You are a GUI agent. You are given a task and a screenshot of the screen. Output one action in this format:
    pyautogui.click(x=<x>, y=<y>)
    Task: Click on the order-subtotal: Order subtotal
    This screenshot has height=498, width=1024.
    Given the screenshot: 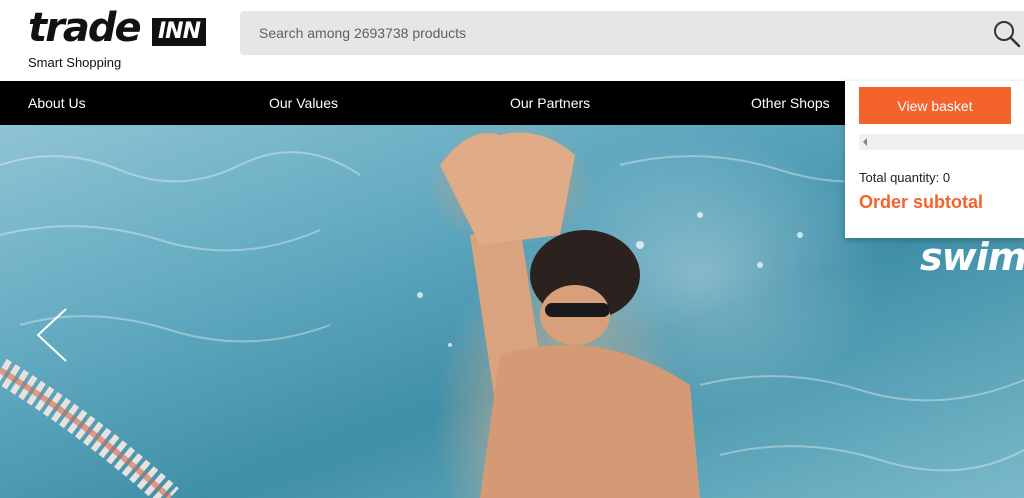 What is the action you would take?
    pyautogui.click(x=921, y=202)
    